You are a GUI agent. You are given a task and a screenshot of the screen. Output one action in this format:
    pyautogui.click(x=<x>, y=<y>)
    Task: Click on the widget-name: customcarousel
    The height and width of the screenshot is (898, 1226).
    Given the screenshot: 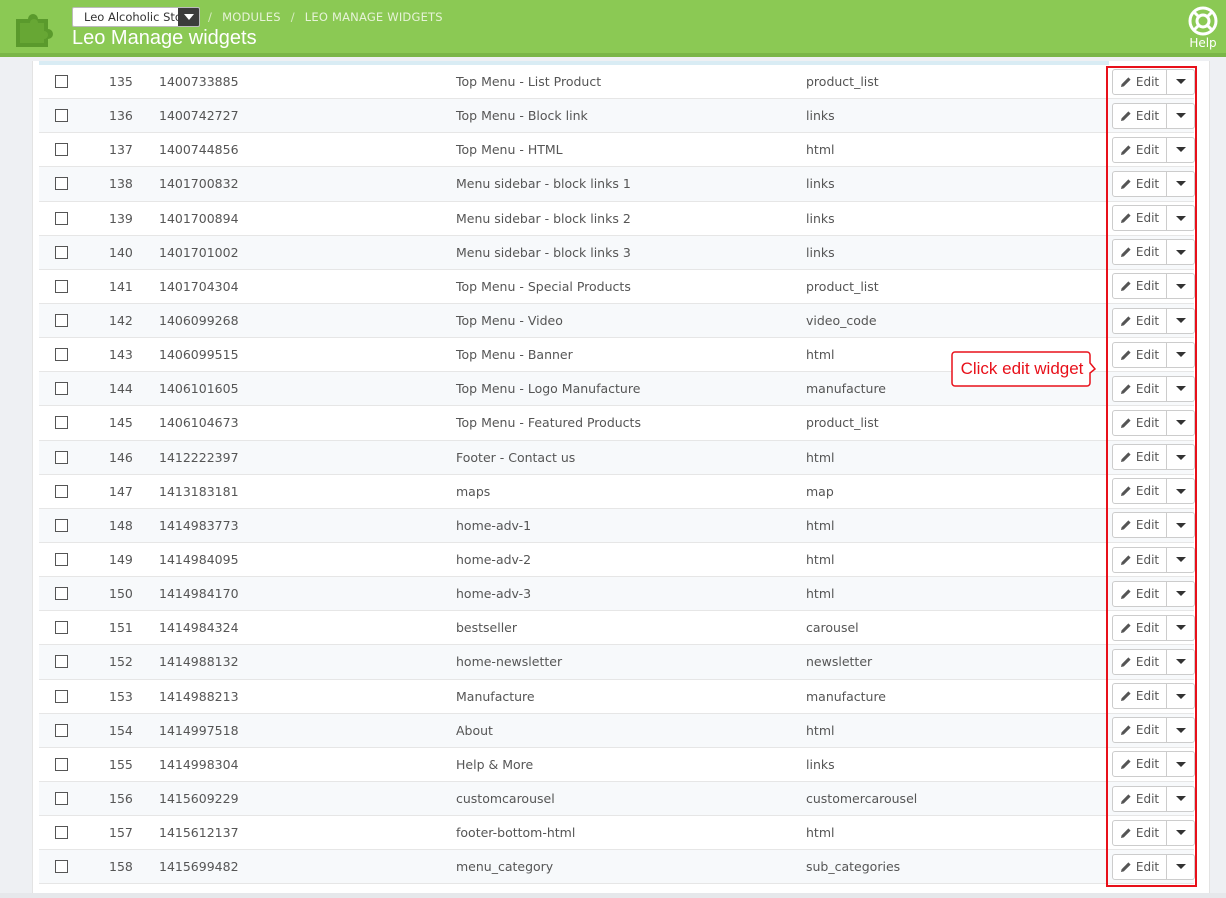 What is the action you would take?
    pyautogui.click(x=505, y=799)
    